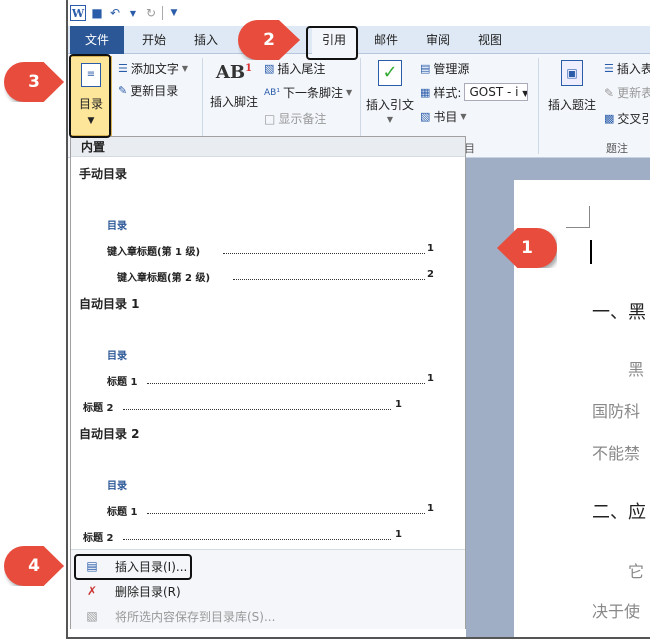  Describe the element at coordinates (572, 73) in the screenshot. I see `caption-icon: ▣` at that location.